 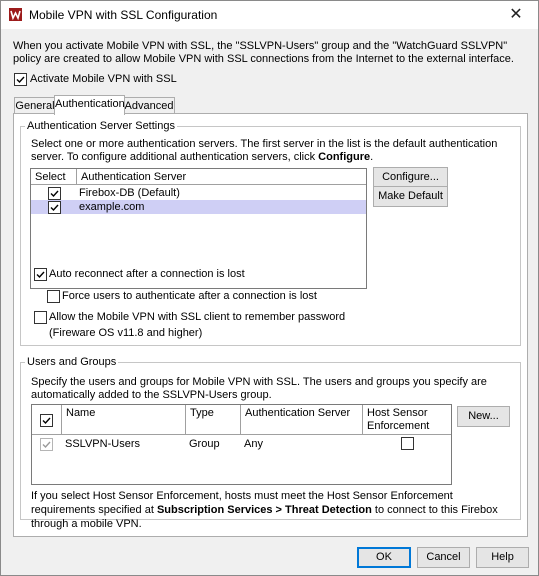 What do you see at coordinates (126, 333) in the screenshot?
I see `remember-password-note: (Fireware OS v11.8 and higher)` at bounding box center [126, 333].